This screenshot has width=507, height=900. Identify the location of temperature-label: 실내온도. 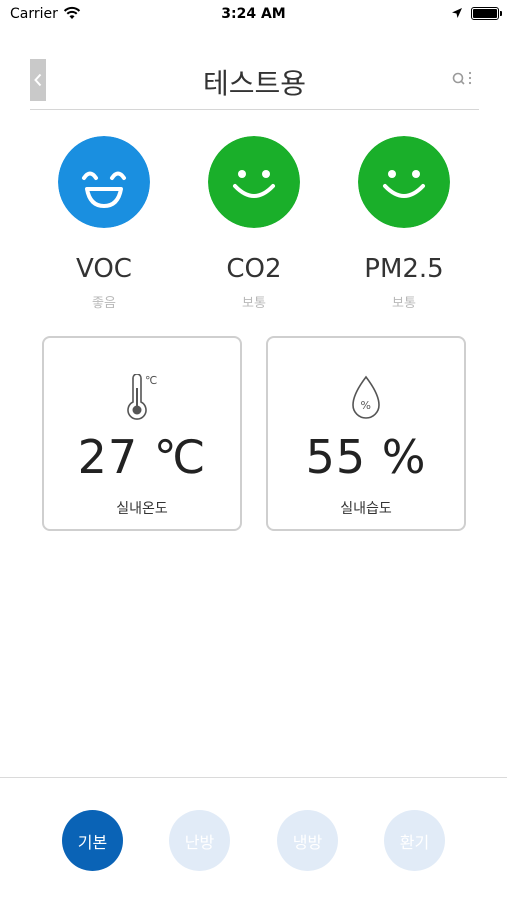
(142, 509).